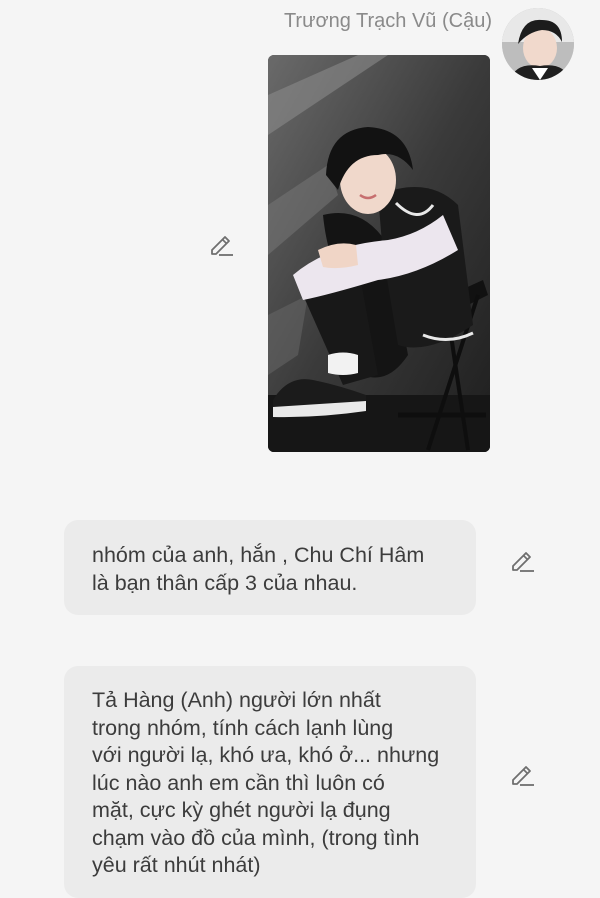 Image resolution: width=600 pixels, height=898 pixels. I want to click on message-text-line: trong nhóm, tính cách lạnh lùng, so click(243, 727).